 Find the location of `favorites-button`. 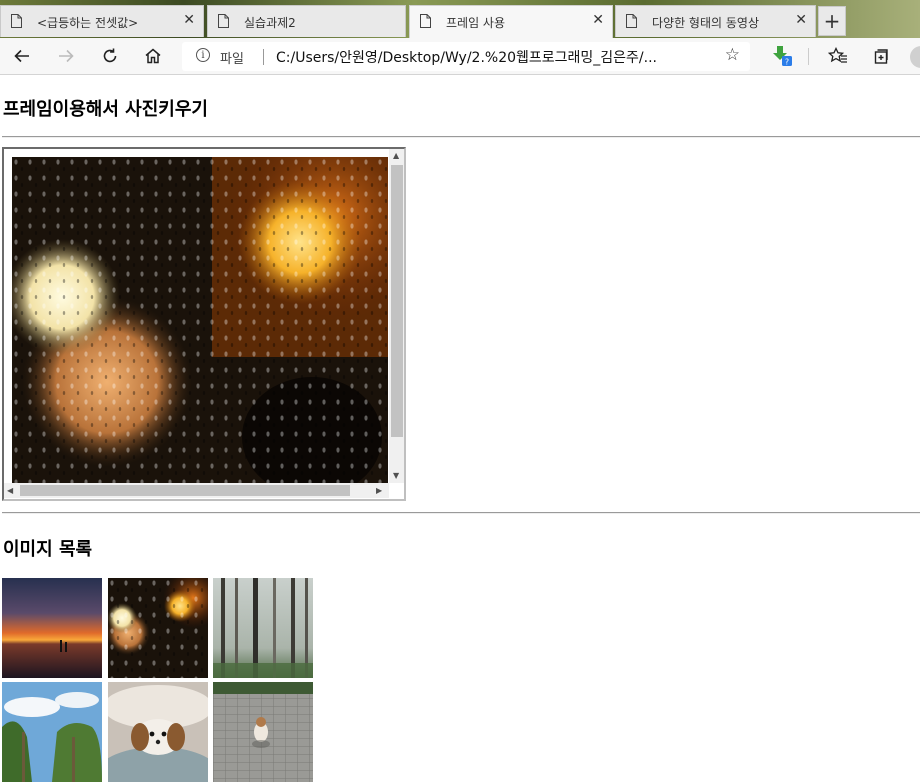

favorites-button is located at coordinates (838, 56).